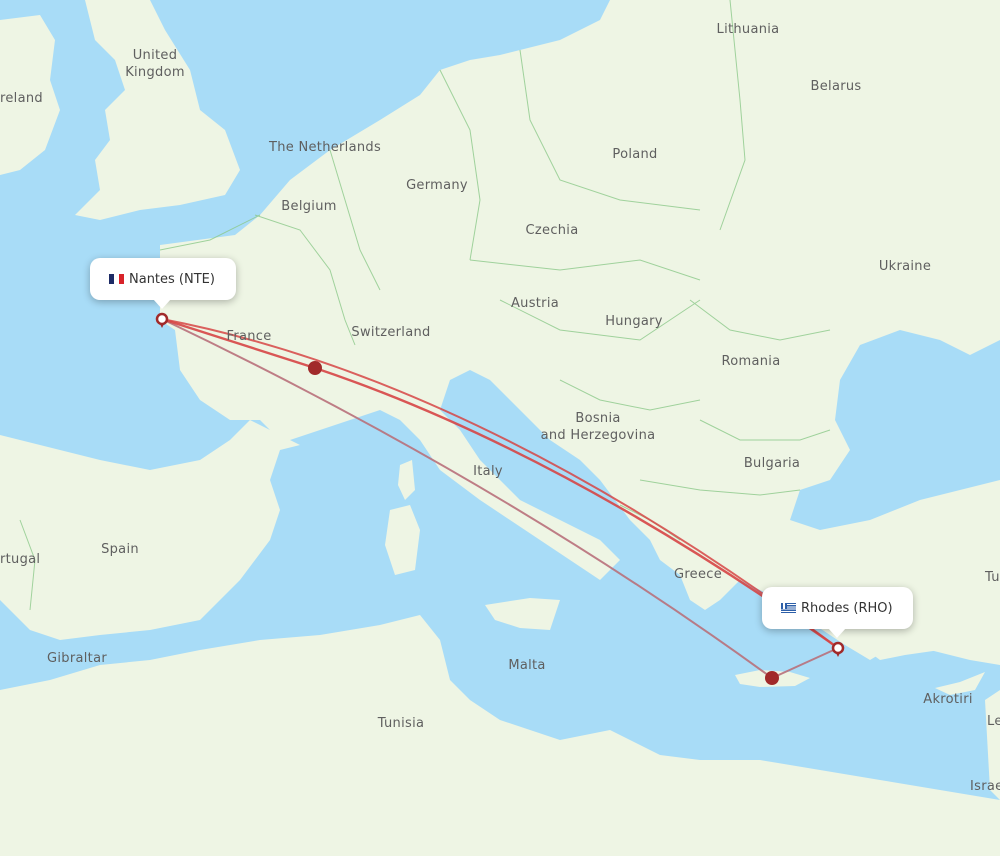 The width and height of the screenshot is (1000, 856). What do you see at coordinates (772, 678) in the screenshot?
I see `stopover-marker-crete` at bounding box center [772, 678].